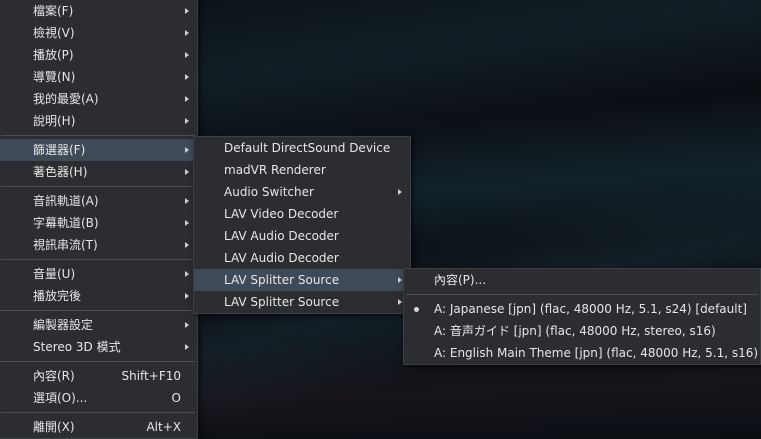 The height and width of the screenshot is (439, 761). I want to click on menu-item-audio-track: 音訊軌道(A), so click(98, 201).